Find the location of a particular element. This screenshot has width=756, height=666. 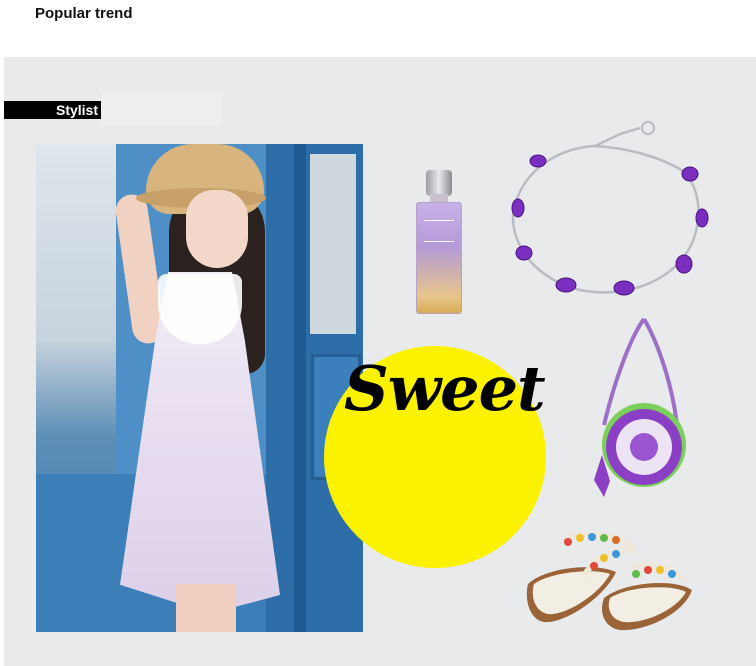

model-arm is located at coordinates (140, 269).